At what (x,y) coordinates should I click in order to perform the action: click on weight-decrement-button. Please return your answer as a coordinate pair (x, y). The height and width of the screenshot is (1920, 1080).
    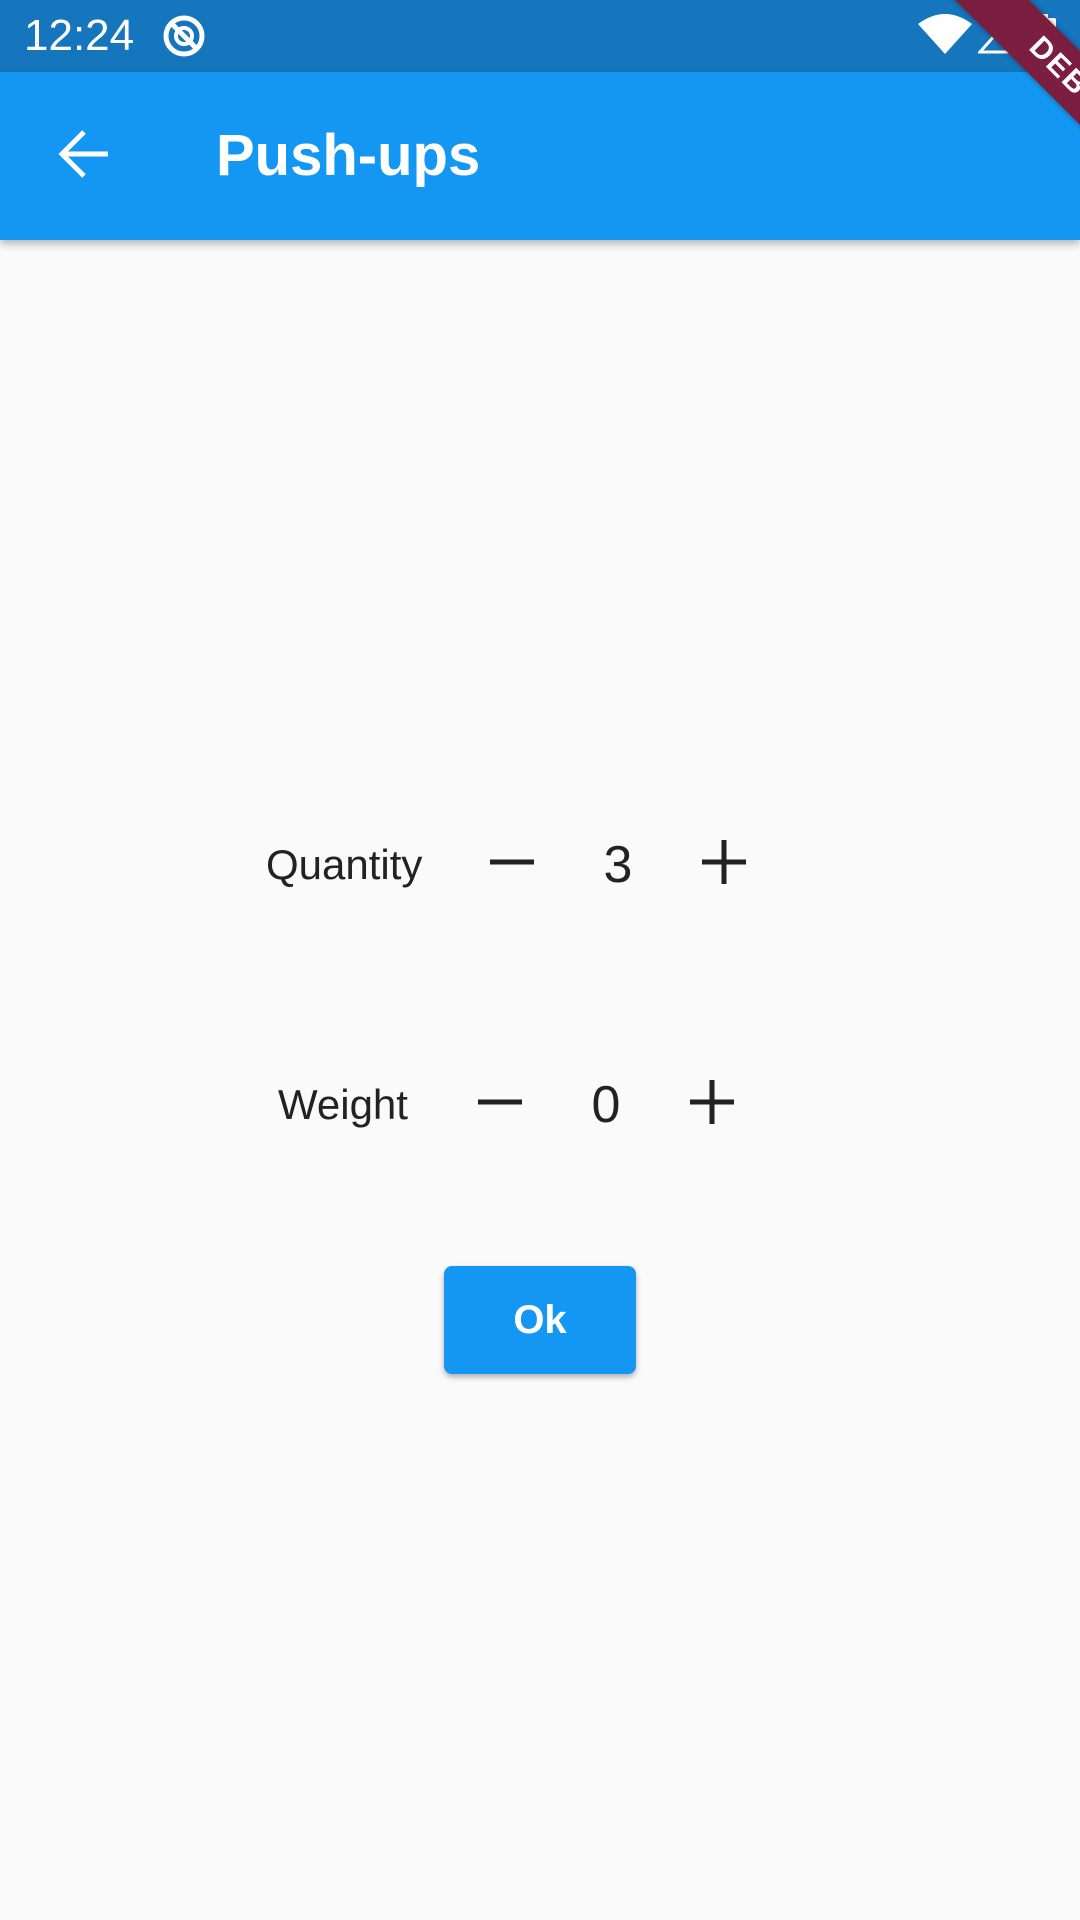
    Looking at the image, I should click on (500, 1104).